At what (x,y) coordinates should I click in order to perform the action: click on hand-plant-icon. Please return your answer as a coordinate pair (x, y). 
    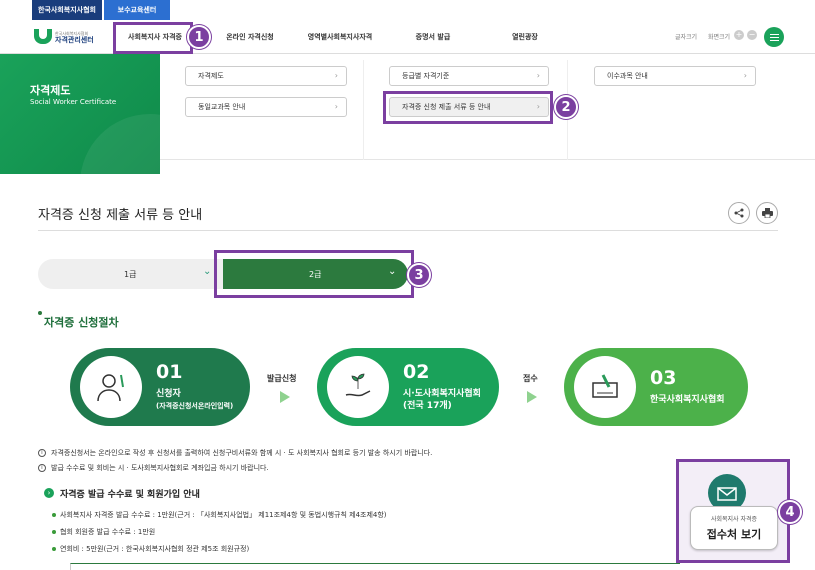
    Looking at the image, I should click on (358, 387).